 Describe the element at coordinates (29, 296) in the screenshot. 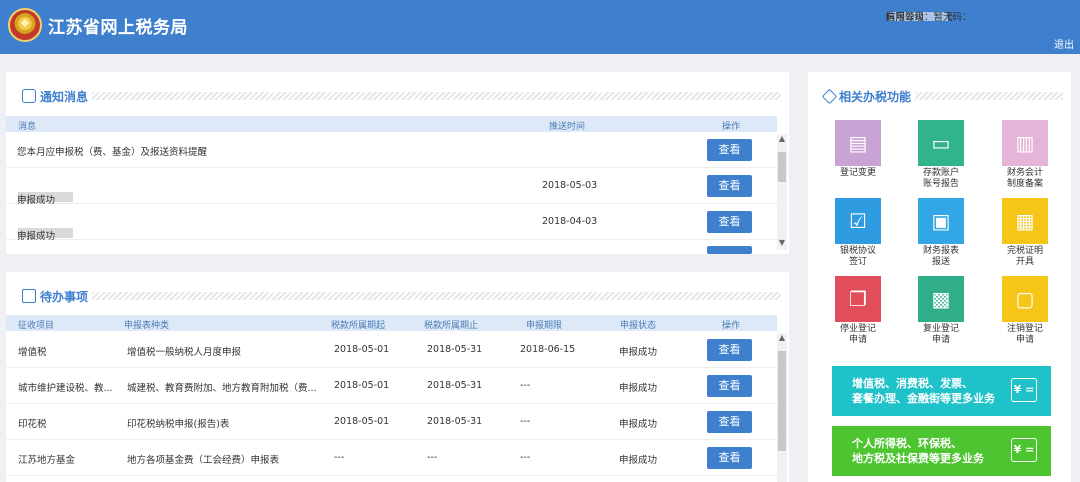

I see `task-list-icon` at that location.